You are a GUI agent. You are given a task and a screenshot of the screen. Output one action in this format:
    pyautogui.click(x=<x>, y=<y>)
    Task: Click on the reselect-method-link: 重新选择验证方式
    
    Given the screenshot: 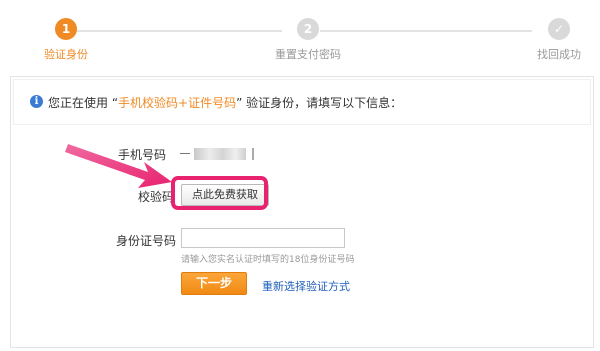 What is the action you would take?
    pyautogui.click(x=306, y=286)
    